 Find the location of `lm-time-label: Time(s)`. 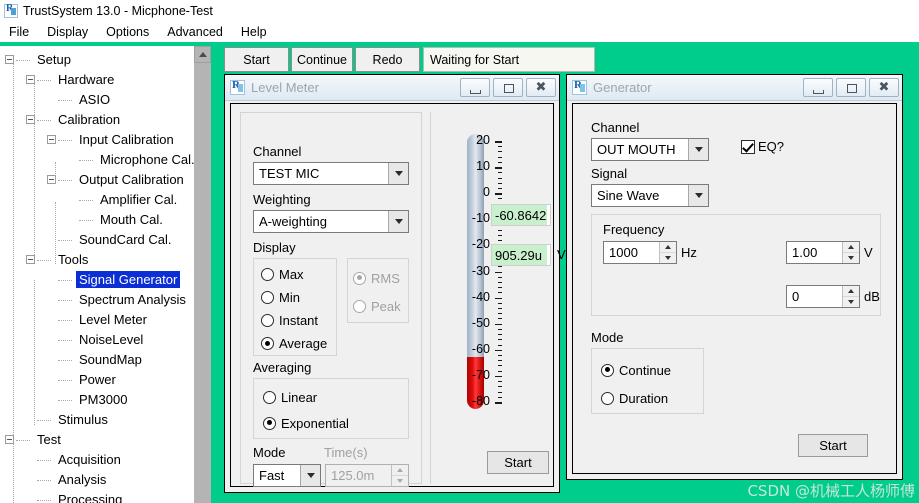

lm-time-label: Time(s) is located at coordinates (346, 452).